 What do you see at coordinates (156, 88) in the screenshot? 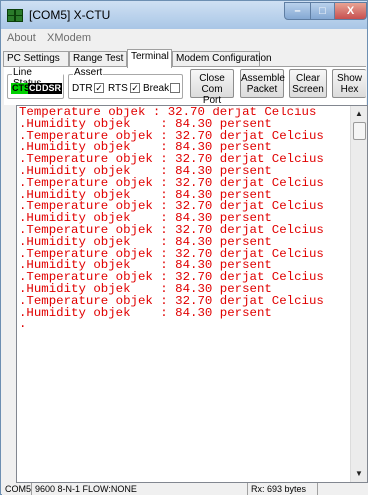
I see `break-label: Break` at bounding box center [156, 88].